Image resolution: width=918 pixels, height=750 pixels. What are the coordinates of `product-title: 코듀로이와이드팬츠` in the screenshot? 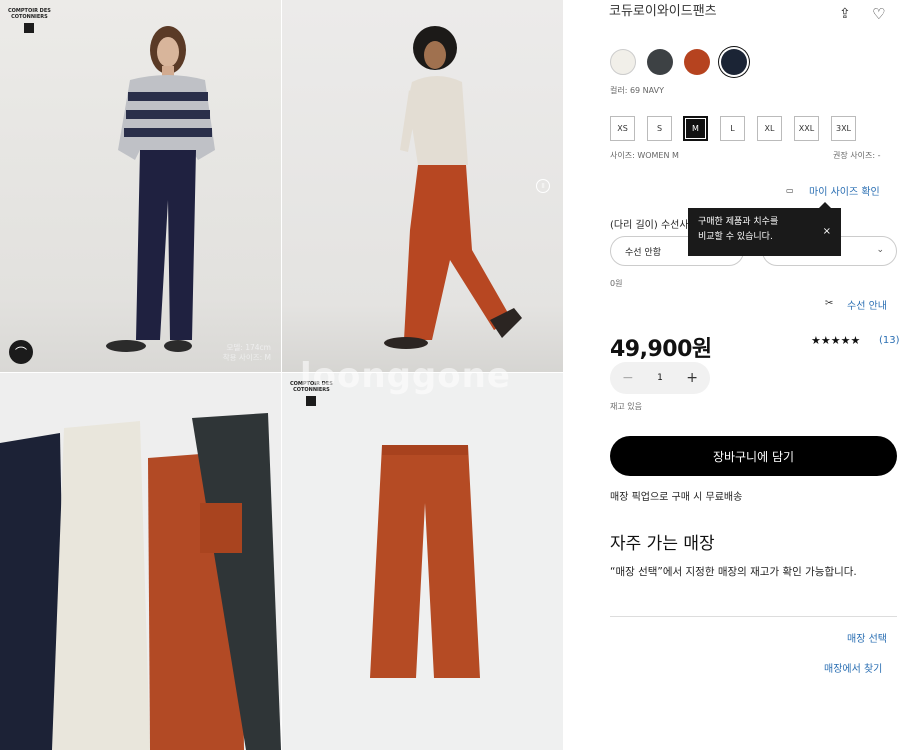 It's located at (663, 11).